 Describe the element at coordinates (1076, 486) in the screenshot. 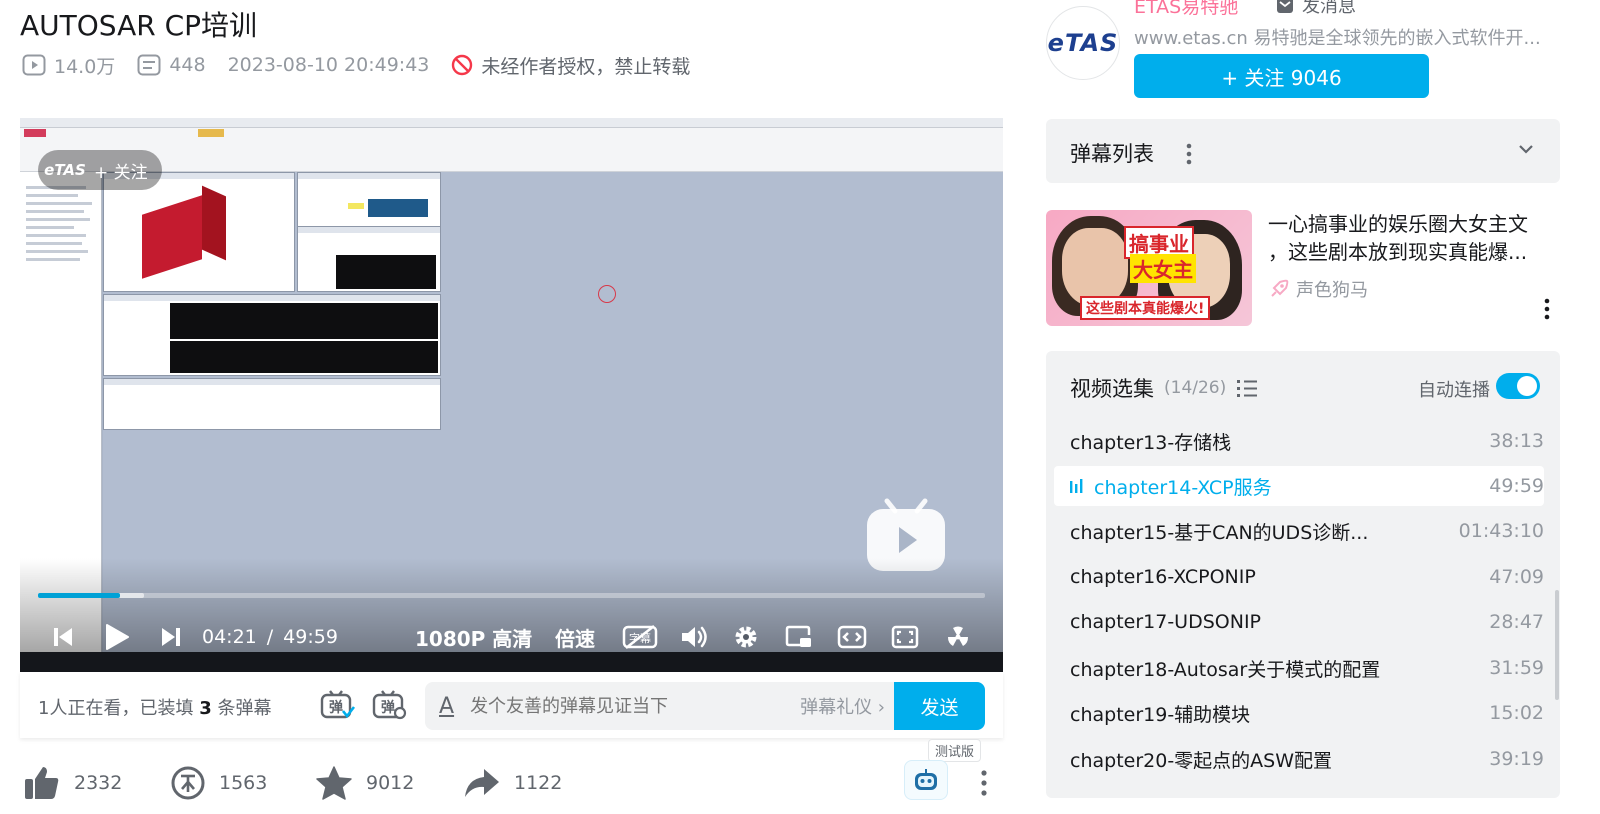

I see `now-playing-icon` at that location.